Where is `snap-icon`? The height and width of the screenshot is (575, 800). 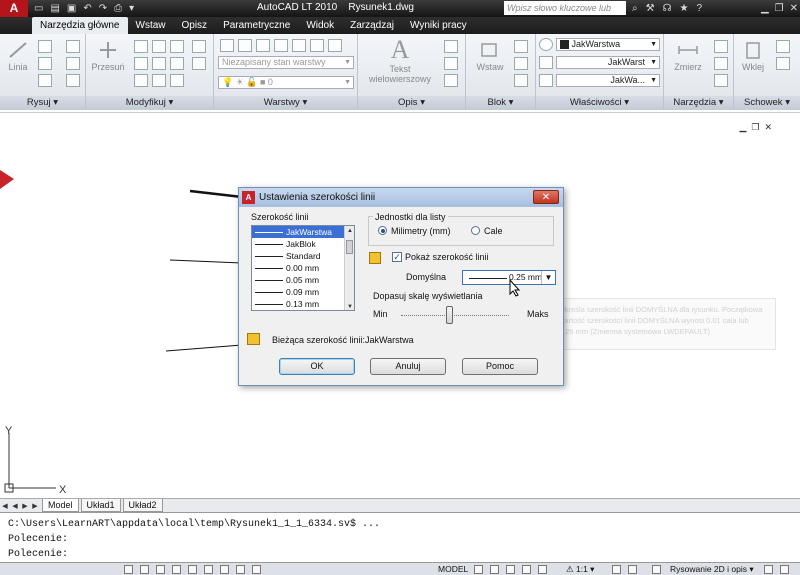 snap-icon is located at coordinates (128, 569).